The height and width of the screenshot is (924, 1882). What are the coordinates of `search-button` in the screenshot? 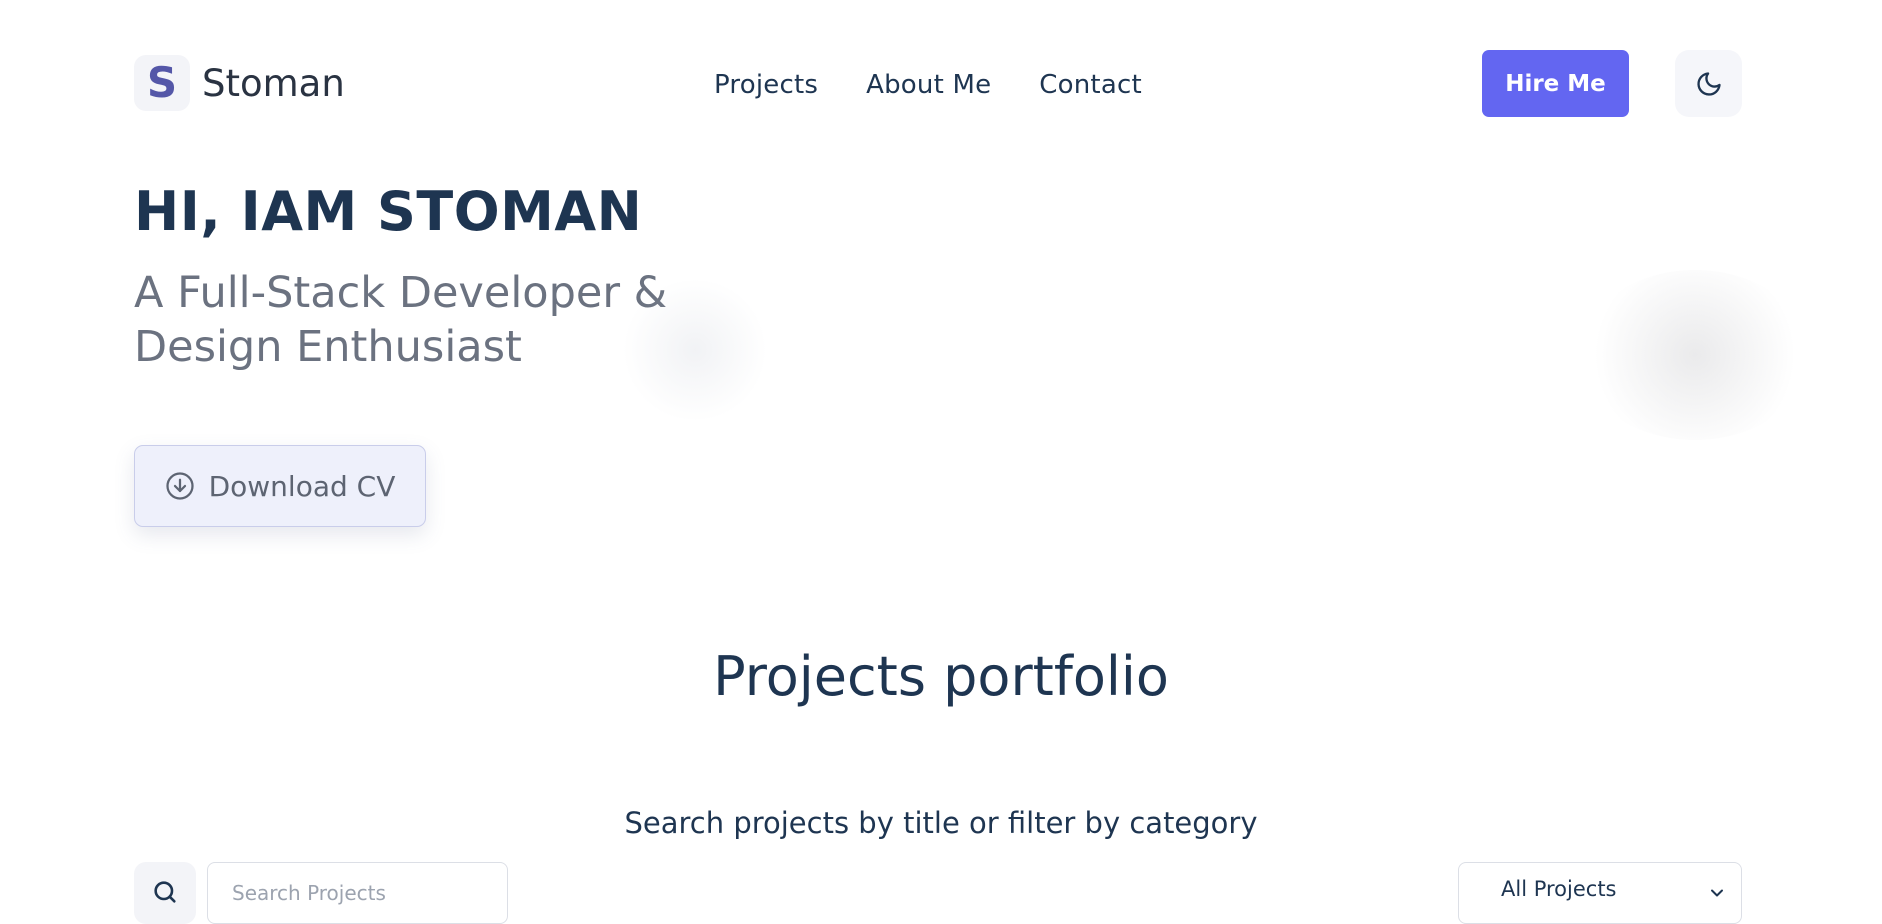 It's located at (165, 893).